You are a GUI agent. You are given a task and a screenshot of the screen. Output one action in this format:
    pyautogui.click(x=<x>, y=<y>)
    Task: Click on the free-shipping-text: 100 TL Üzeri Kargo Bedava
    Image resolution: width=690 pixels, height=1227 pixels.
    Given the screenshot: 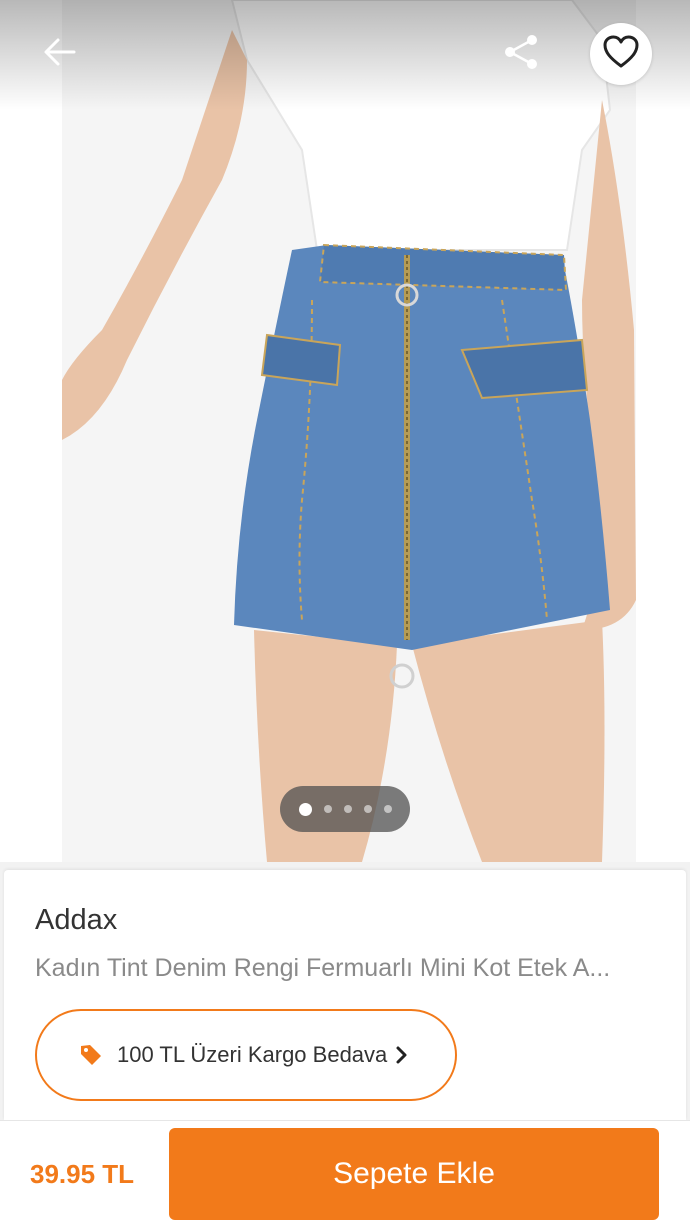 What is the action you would take?
    pyautogui.click(x=252, y=1054)
    